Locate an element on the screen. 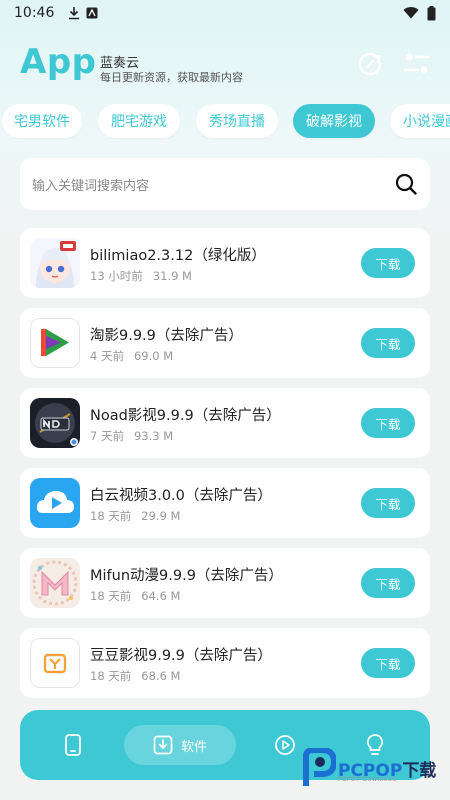  settings-sliders-icon is located at coordinates (416, 64).